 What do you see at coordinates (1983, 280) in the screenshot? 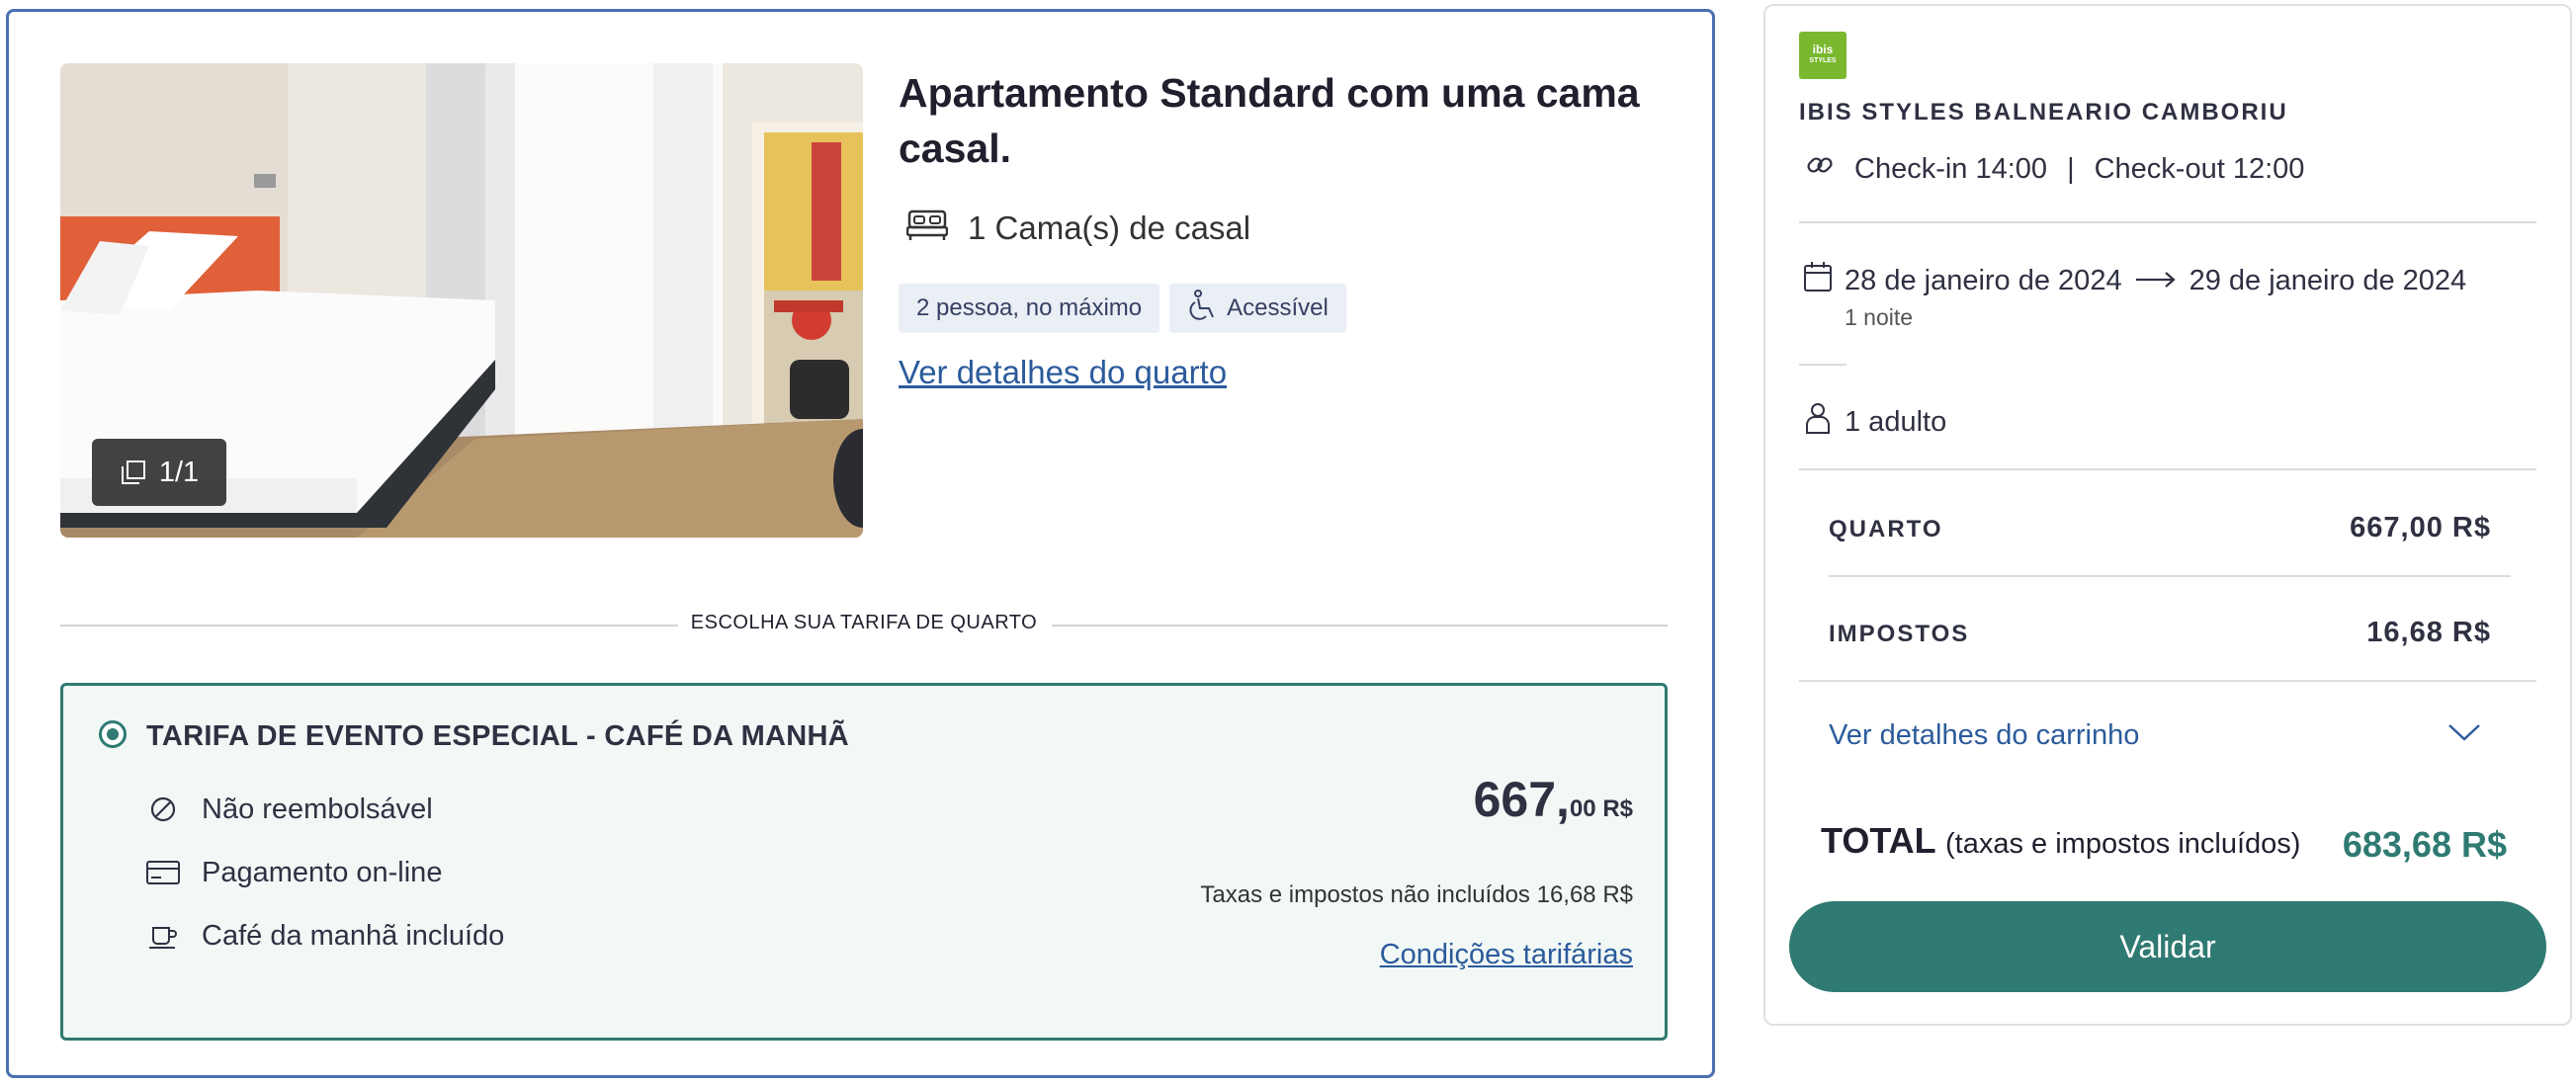
I see `date-from: 28 de janeiro de 2024` at bounding box center [1983, 280].